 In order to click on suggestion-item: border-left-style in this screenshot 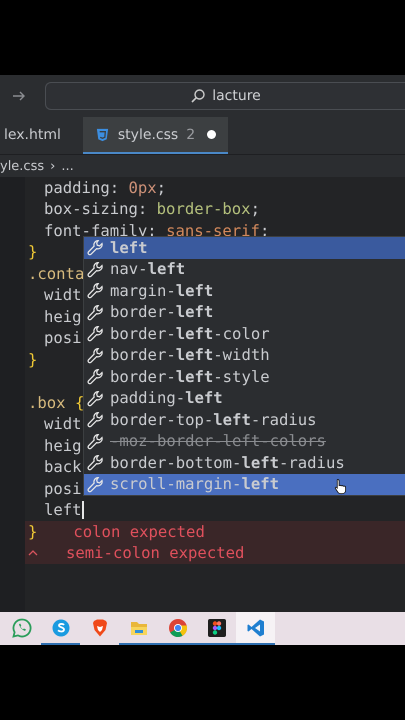, I will do `click(244, 377)`.